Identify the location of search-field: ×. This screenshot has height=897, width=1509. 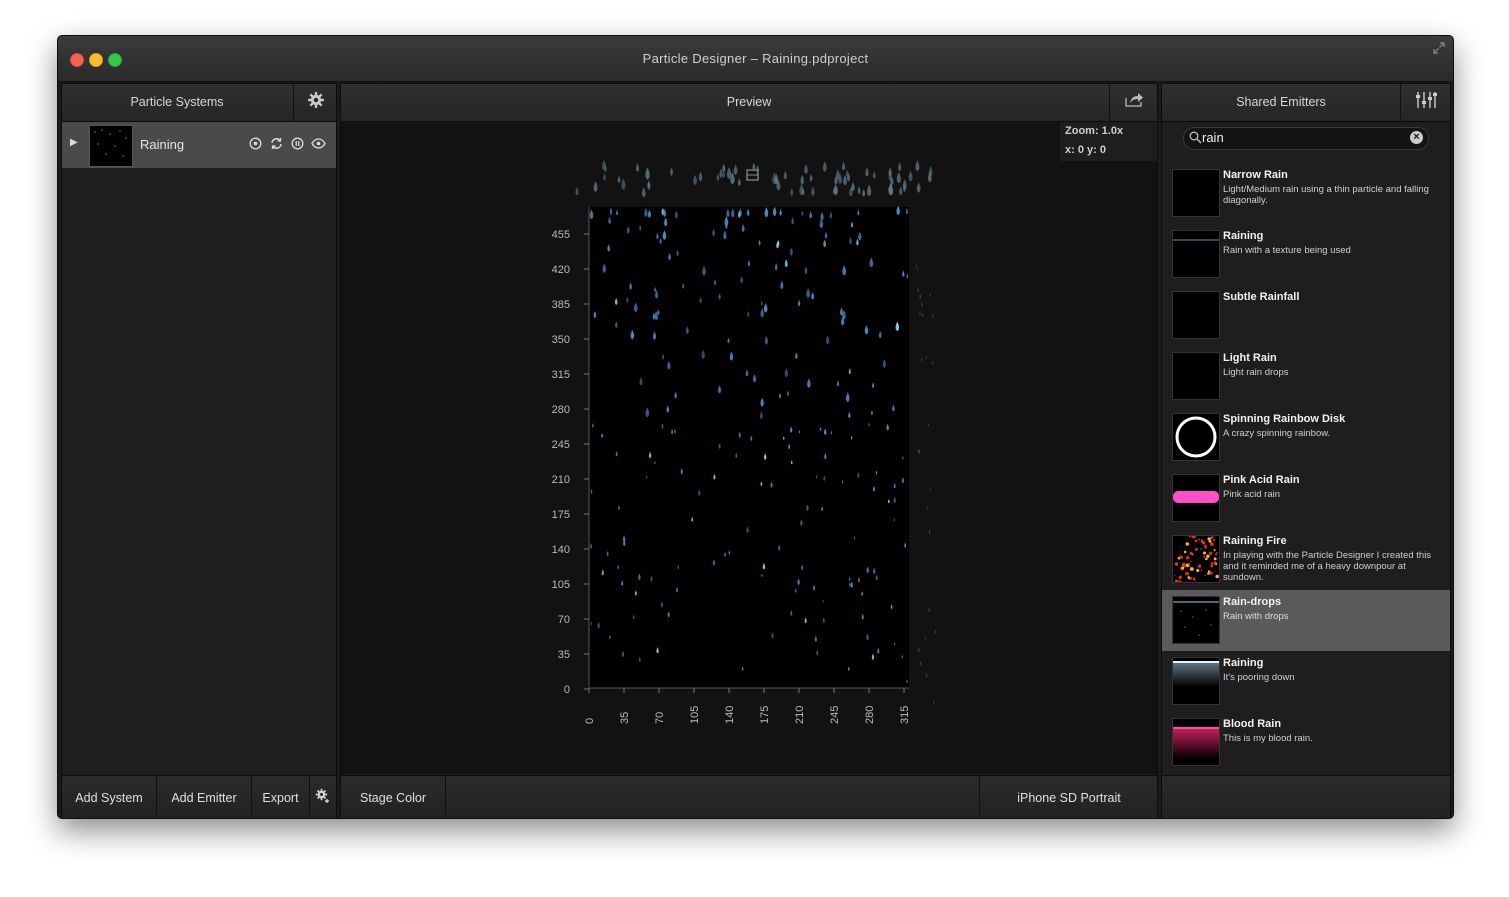
(1306, 138).